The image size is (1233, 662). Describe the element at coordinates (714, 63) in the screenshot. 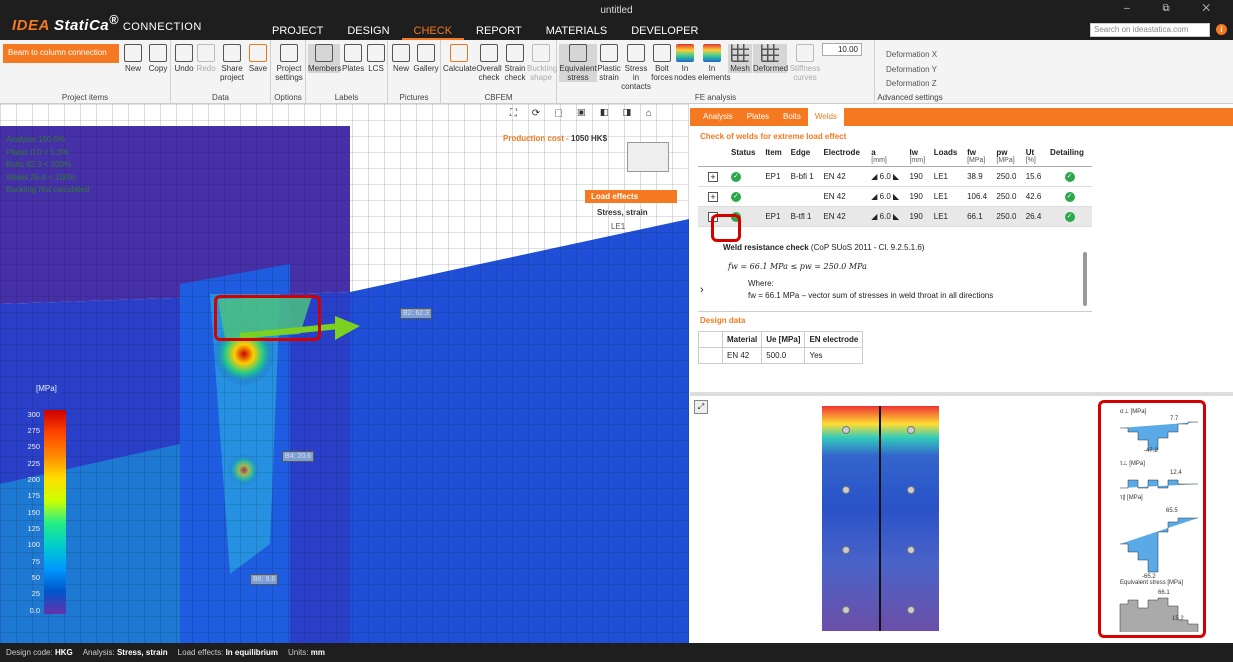

I see `in-elements-button: In elements` at that location.